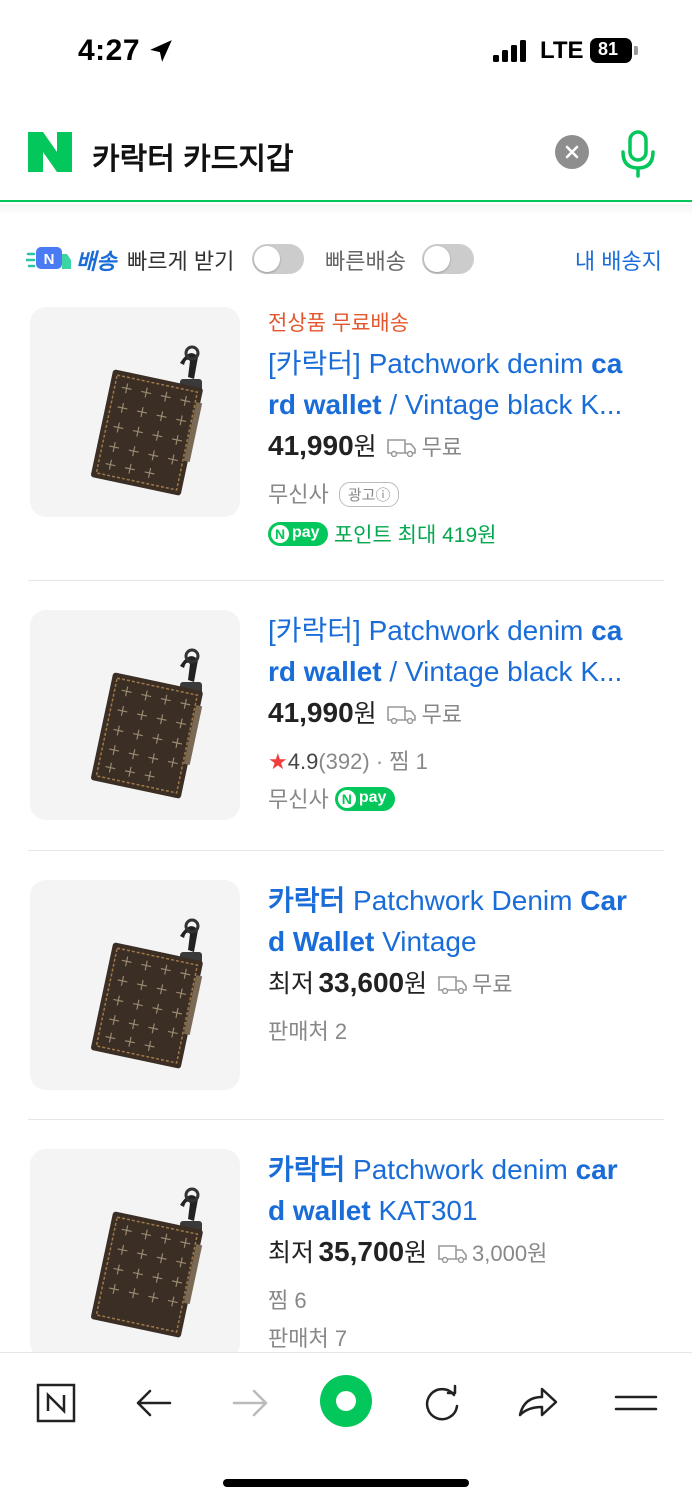 This screenshot has width=692, height=1500. I want to click on battery-icon: 81, so click(614, 50).